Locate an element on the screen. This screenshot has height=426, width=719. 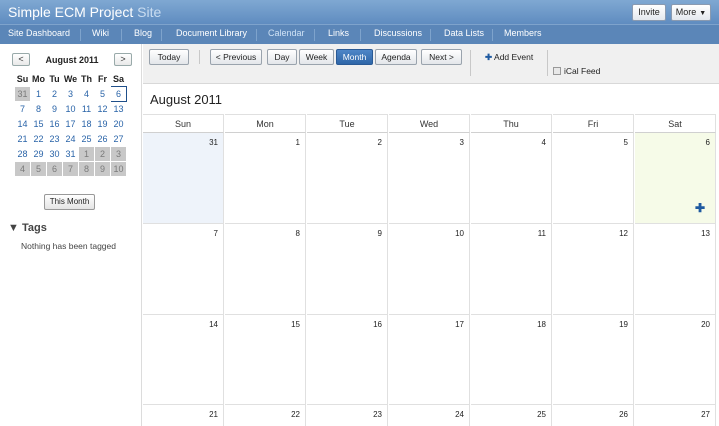
more-button: More ▼ is located at coordinates (691, 12).